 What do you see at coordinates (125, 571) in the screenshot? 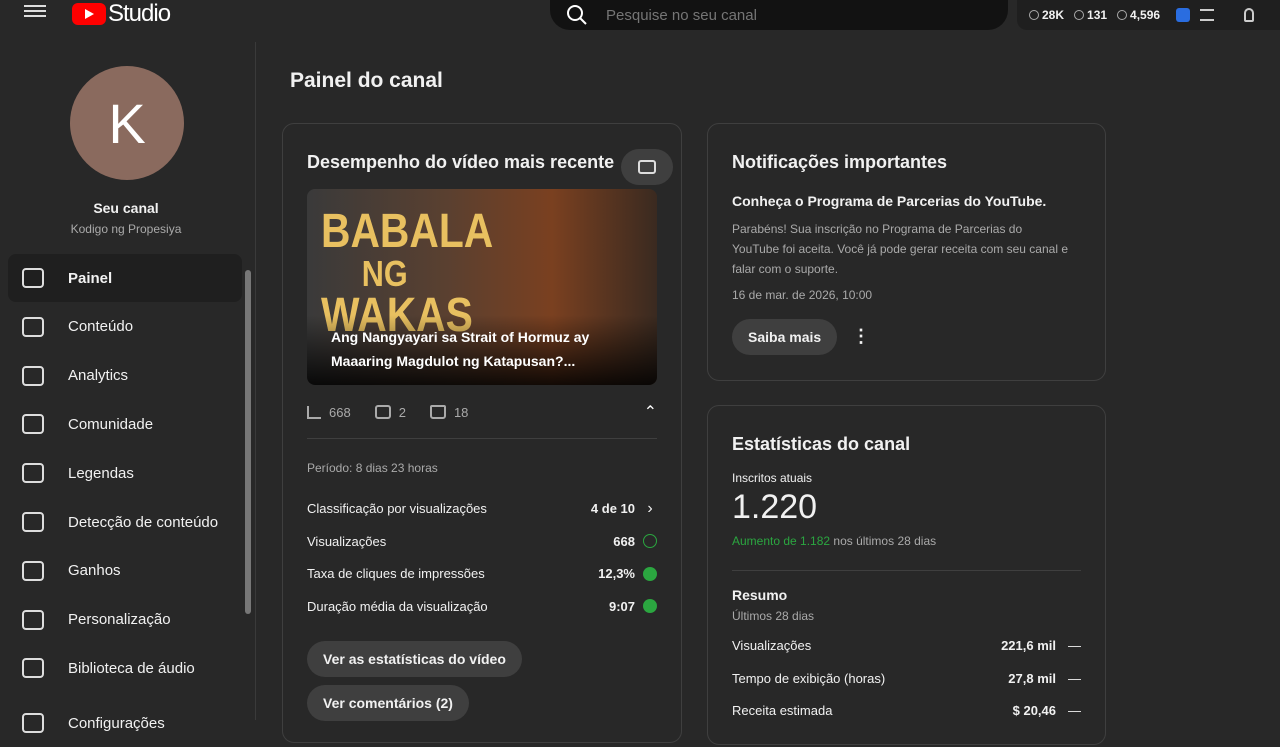
I see `sidebar-item-6: Ganhos` at bounding box center [125, 571].